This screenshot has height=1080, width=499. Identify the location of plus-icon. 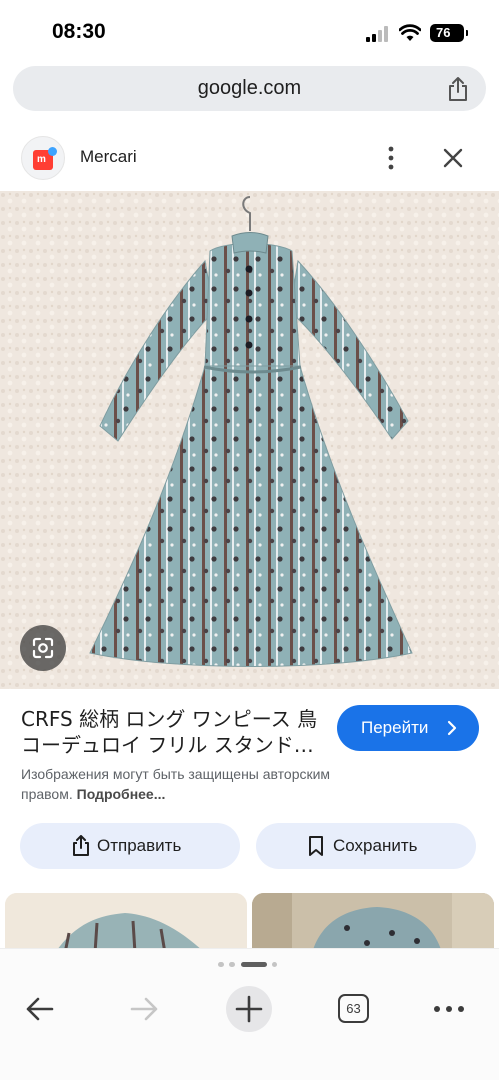
(249, 1009).